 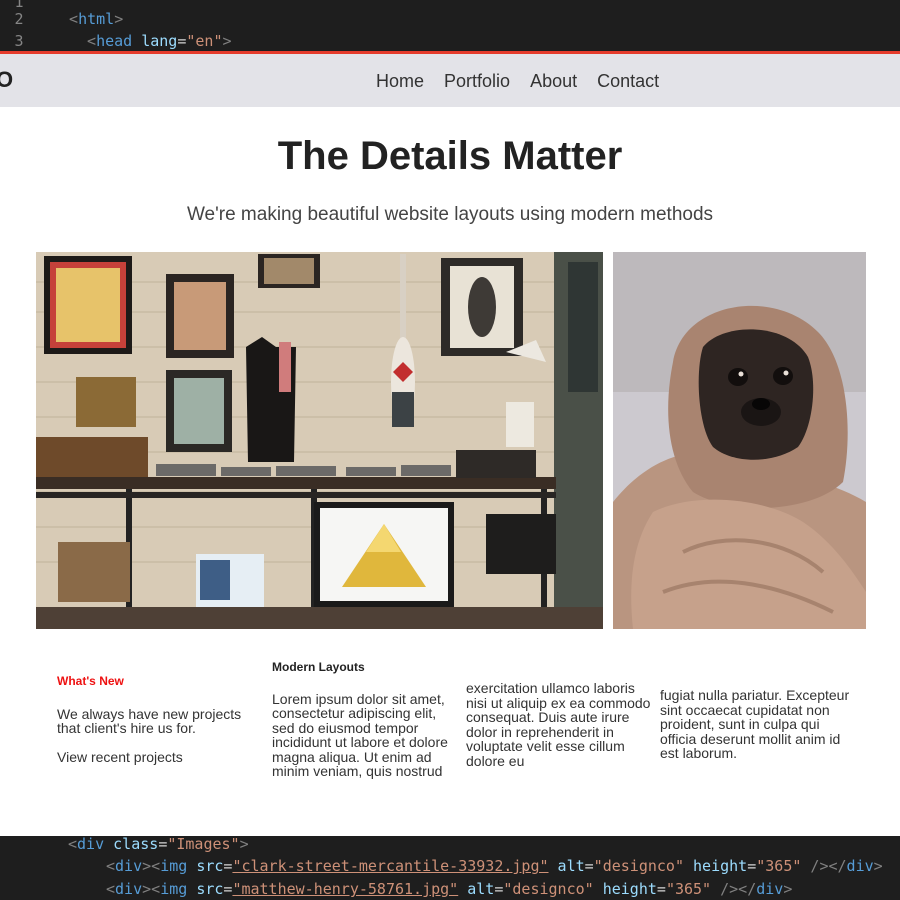 I want to click on code-editor-top: 1 2 <html> 3 <head lang="en">, so click(x=450, y=26).